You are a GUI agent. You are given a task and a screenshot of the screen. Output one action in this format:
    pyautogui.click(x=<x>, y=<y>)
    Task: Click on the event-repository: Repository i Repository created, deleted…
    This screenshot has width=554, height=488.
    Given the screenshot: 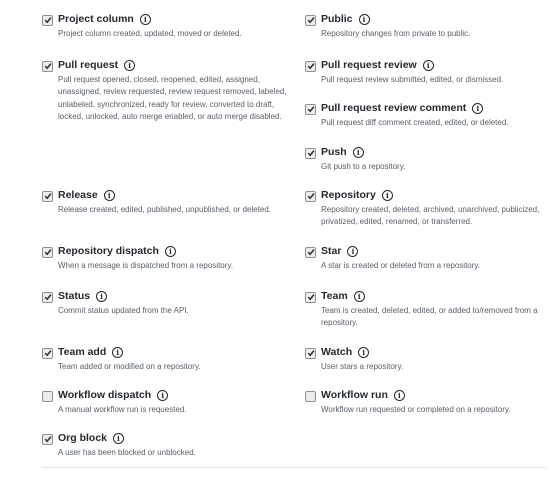 What is the action you would take?
    pyautogui.click(x=427, y=208)
    